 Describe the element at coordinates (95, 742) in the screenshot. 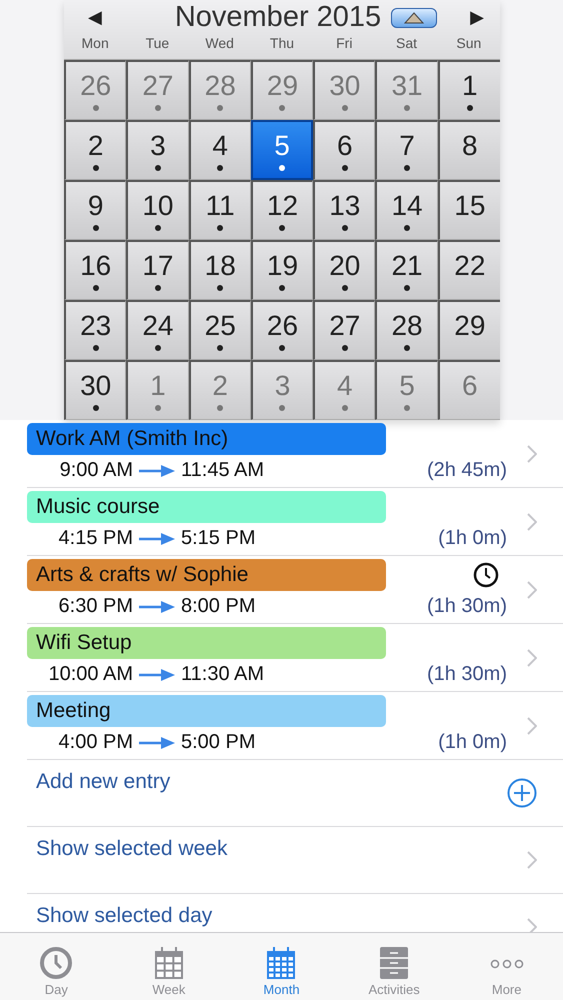

I see `start-time: 4:00 PM` at that location.